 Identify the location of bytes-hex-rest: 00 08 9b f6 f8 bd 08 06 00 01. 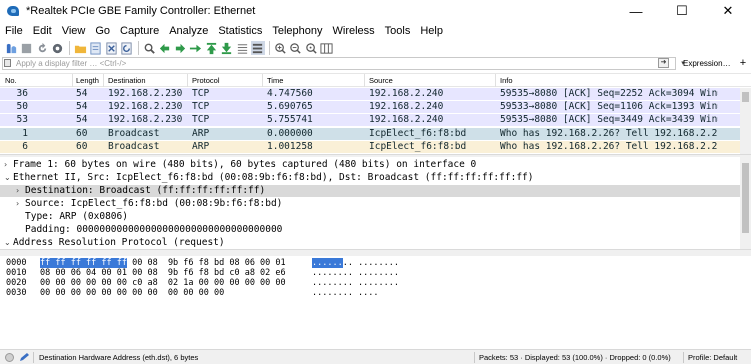
(206, 263).